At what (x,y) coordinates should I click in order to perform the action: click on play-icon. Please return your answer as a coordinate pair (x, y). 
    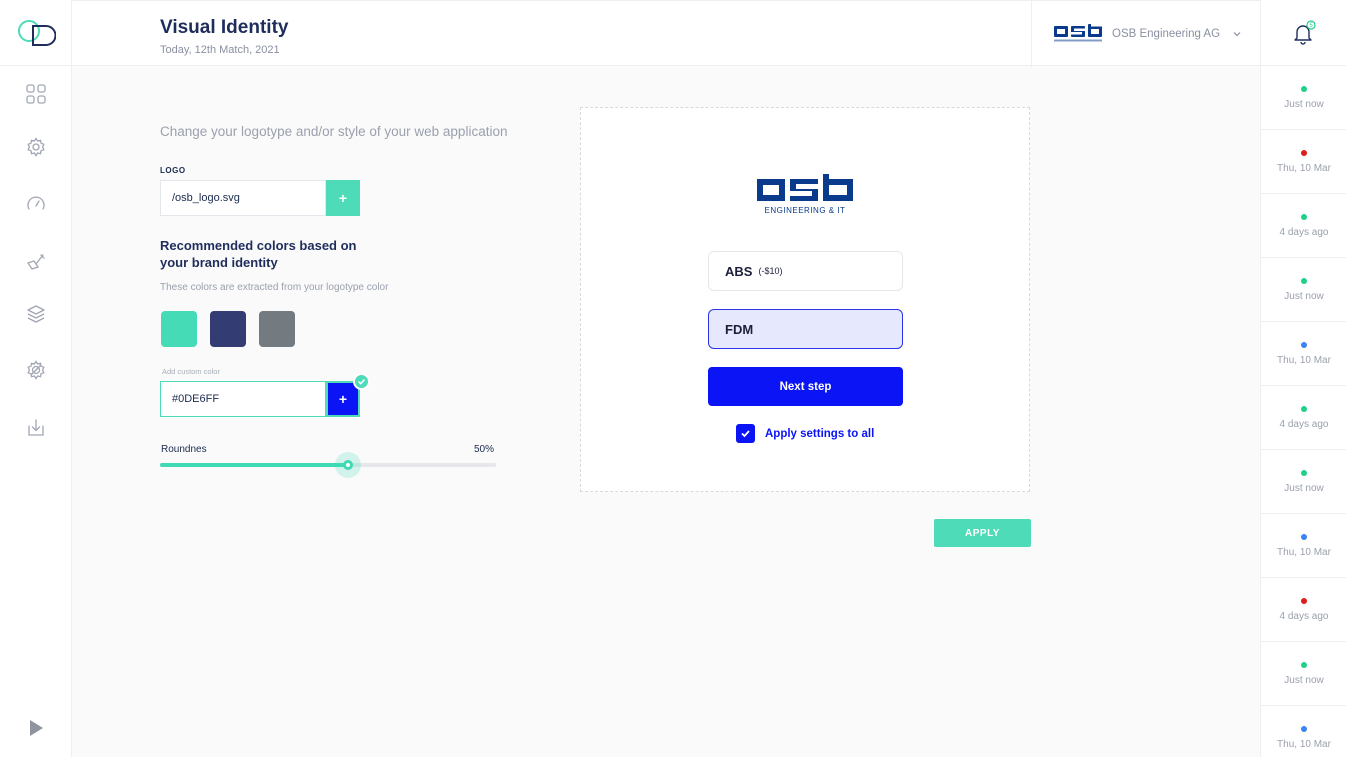
    Looking at the image, I should click on (36, 728).